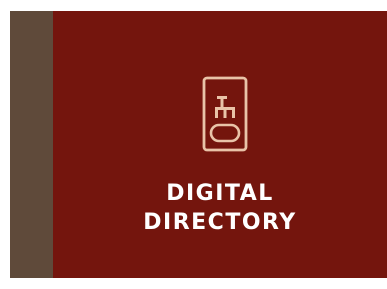  What do you see at coordinates (225, 114) in the screenshot?
I see `directory-kiosk-icon` at bounding box center [225, 114].